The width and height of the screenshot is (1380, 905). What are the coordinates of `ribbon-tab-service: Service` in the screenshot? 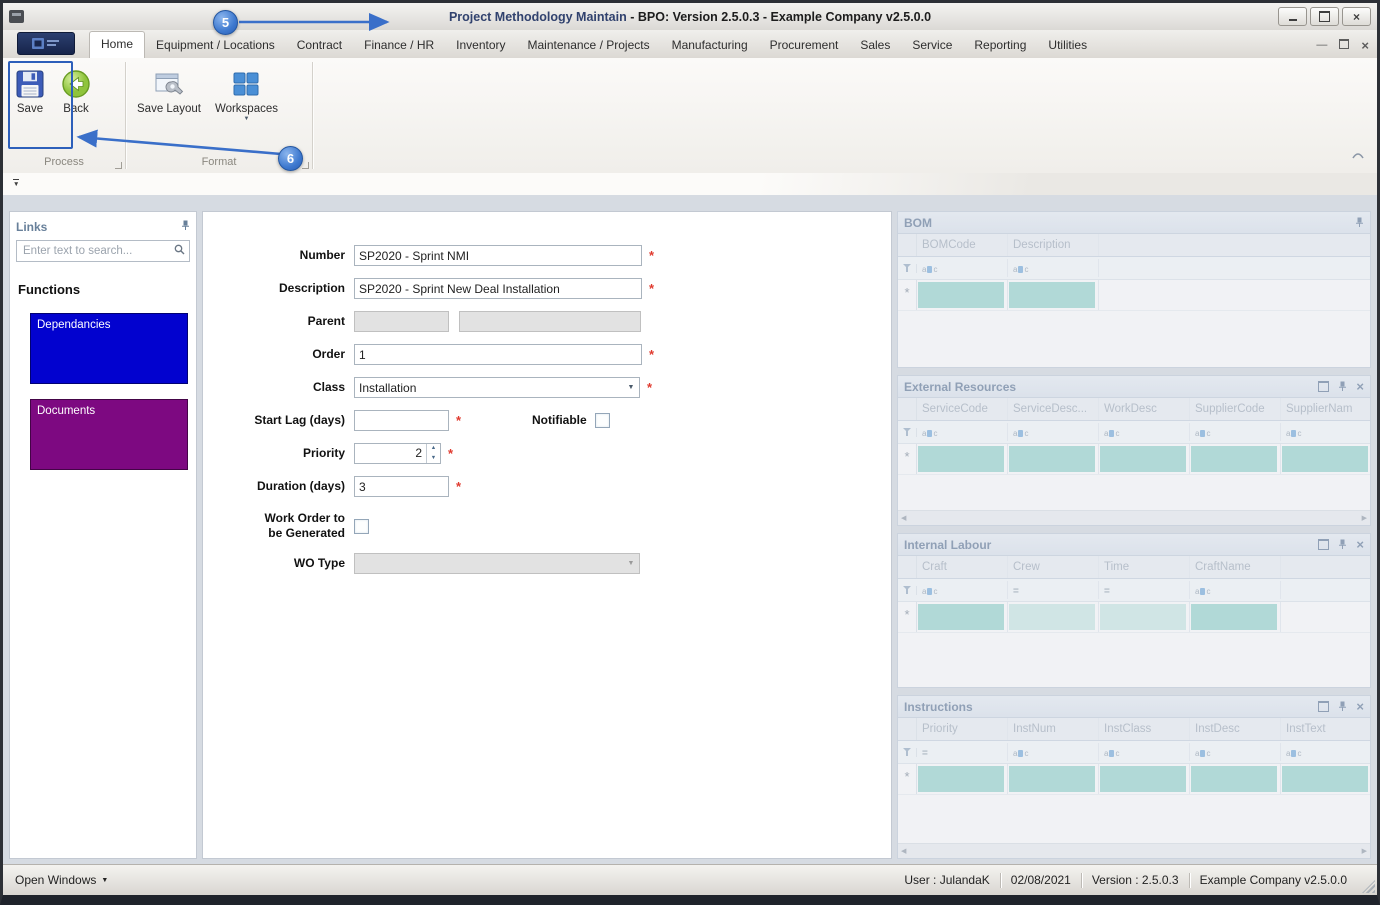 It's located at (932, 45).